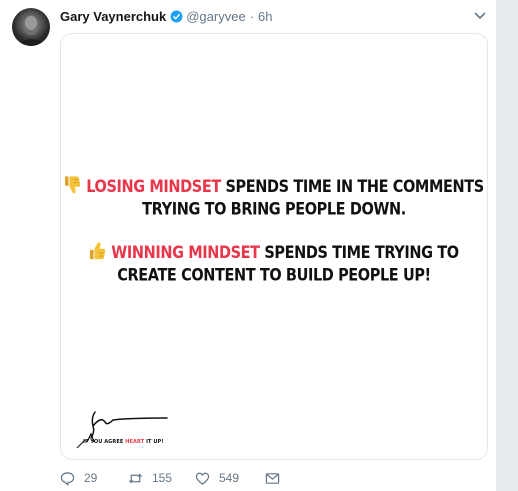  I want to click on thumbs-down-icon, so click(73, 185).